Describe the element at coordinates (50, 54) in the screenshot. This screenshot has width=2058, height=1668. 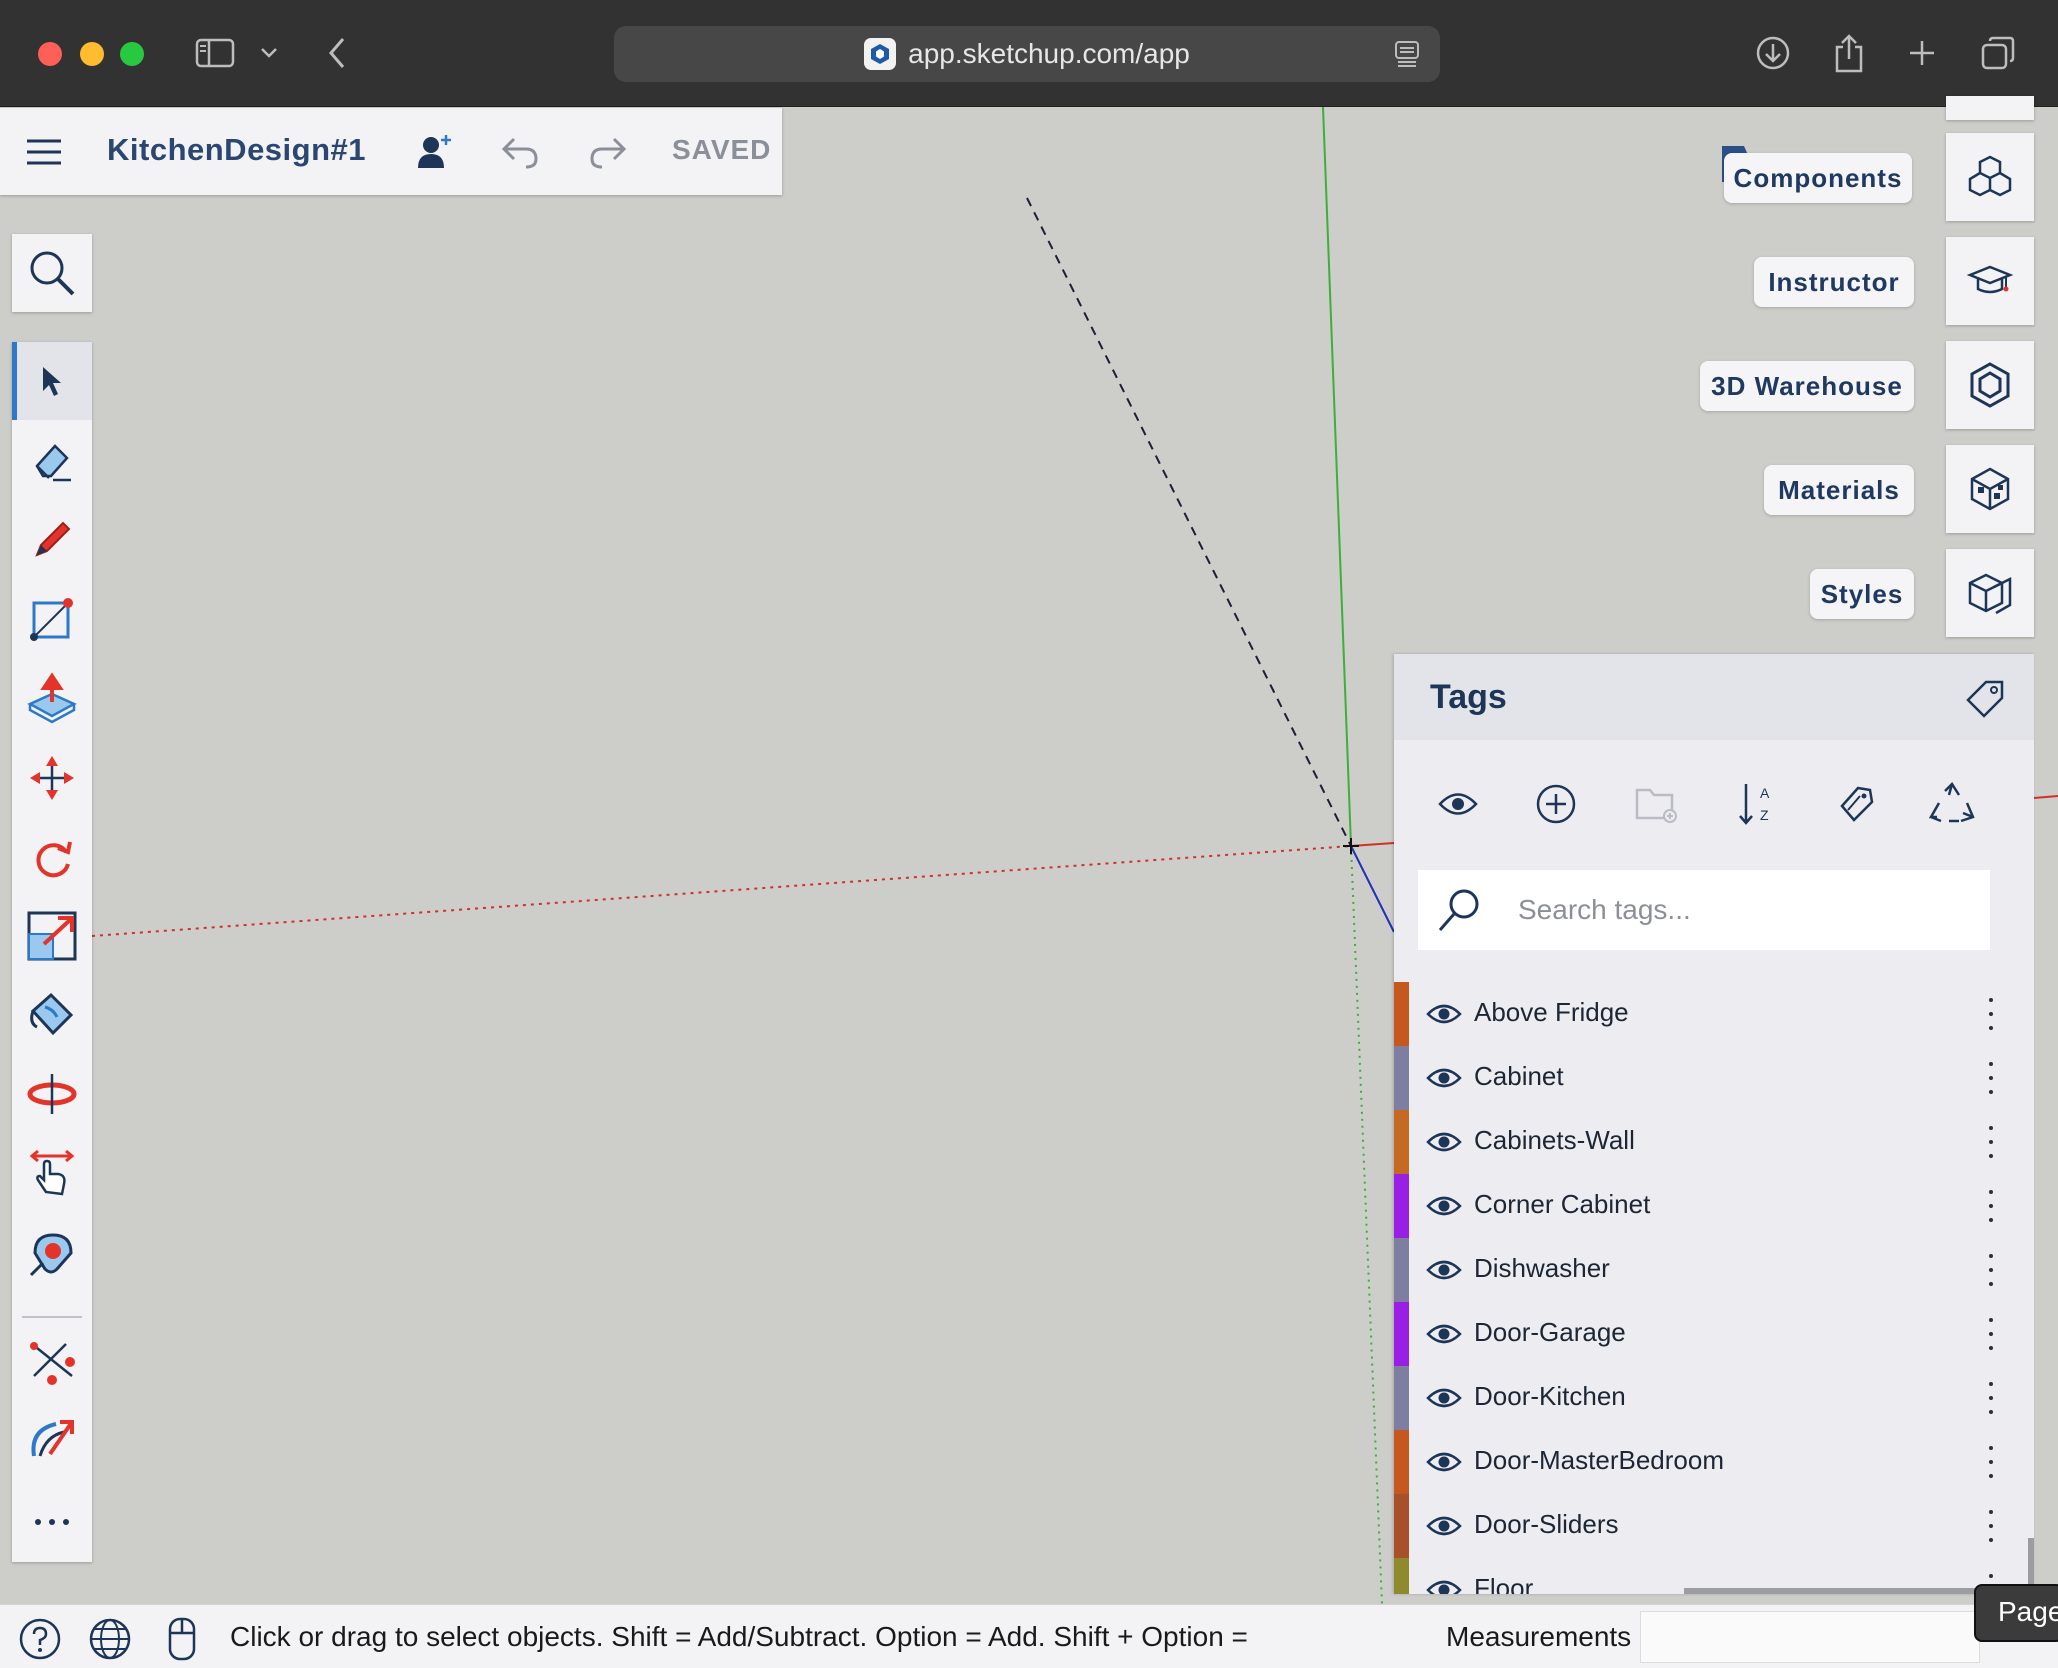
I see `window-close-button` at that location.